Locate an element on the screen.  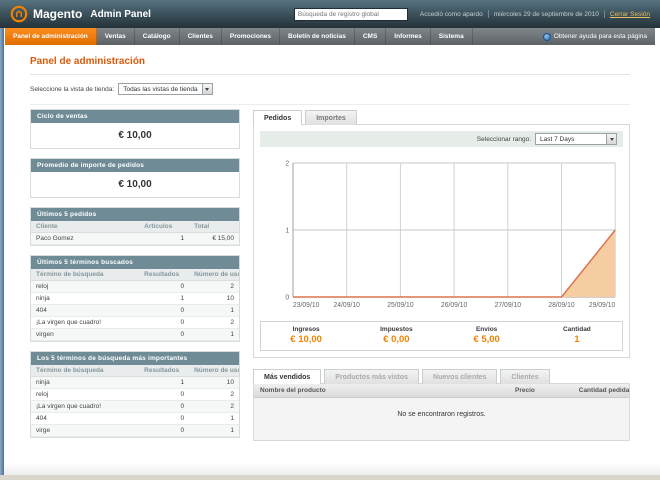
magento-logo-icon is located at coordinates (19, 14).